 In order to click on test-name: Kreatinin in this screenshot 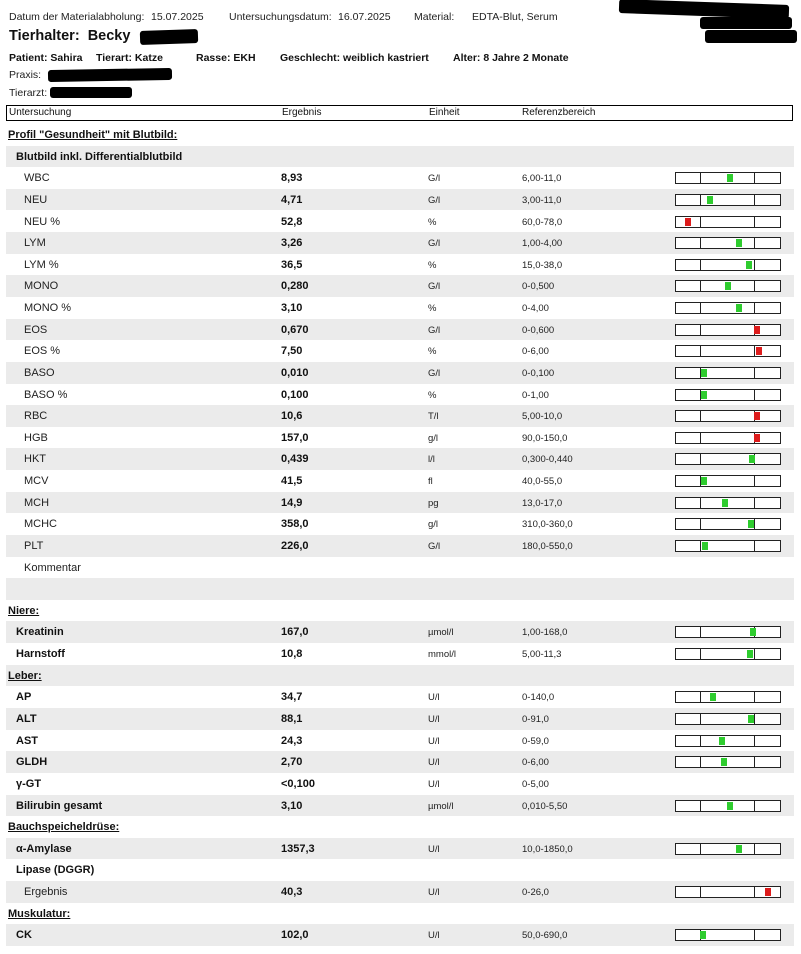, I will do `click(40, 632)`.